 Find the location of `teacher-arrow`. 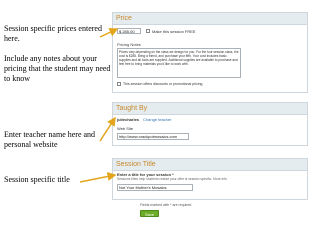

teacher-arrow is located at coordinates (107, 129).